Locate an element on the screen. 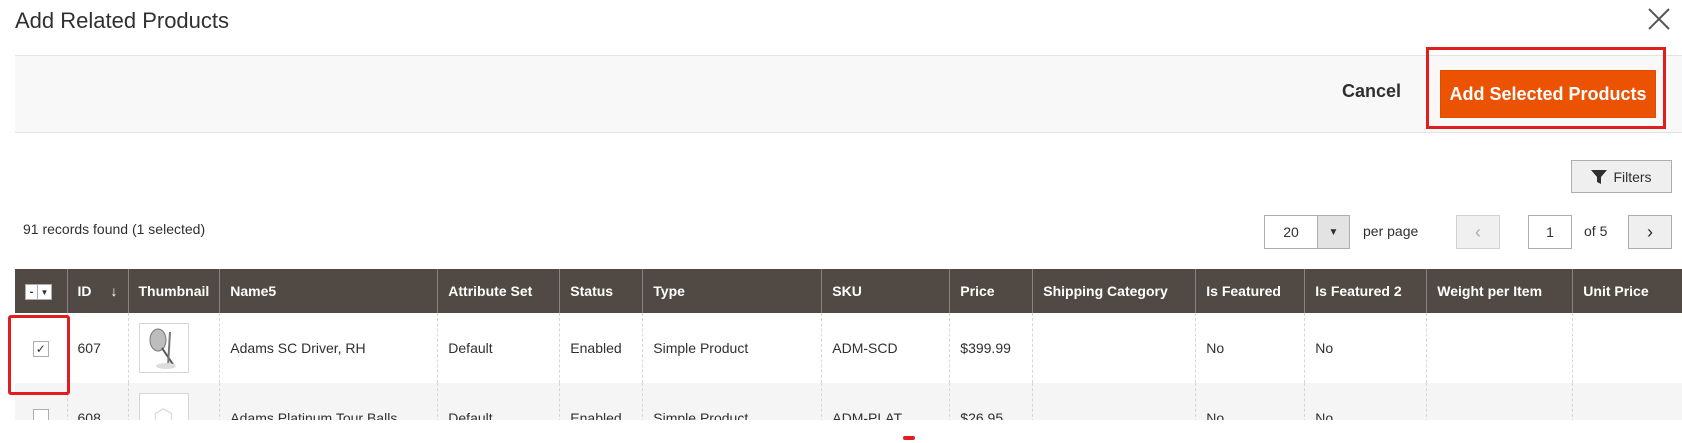 The image size is (1682, 443). column-header-price: Price is located at coordinates (991, 291).